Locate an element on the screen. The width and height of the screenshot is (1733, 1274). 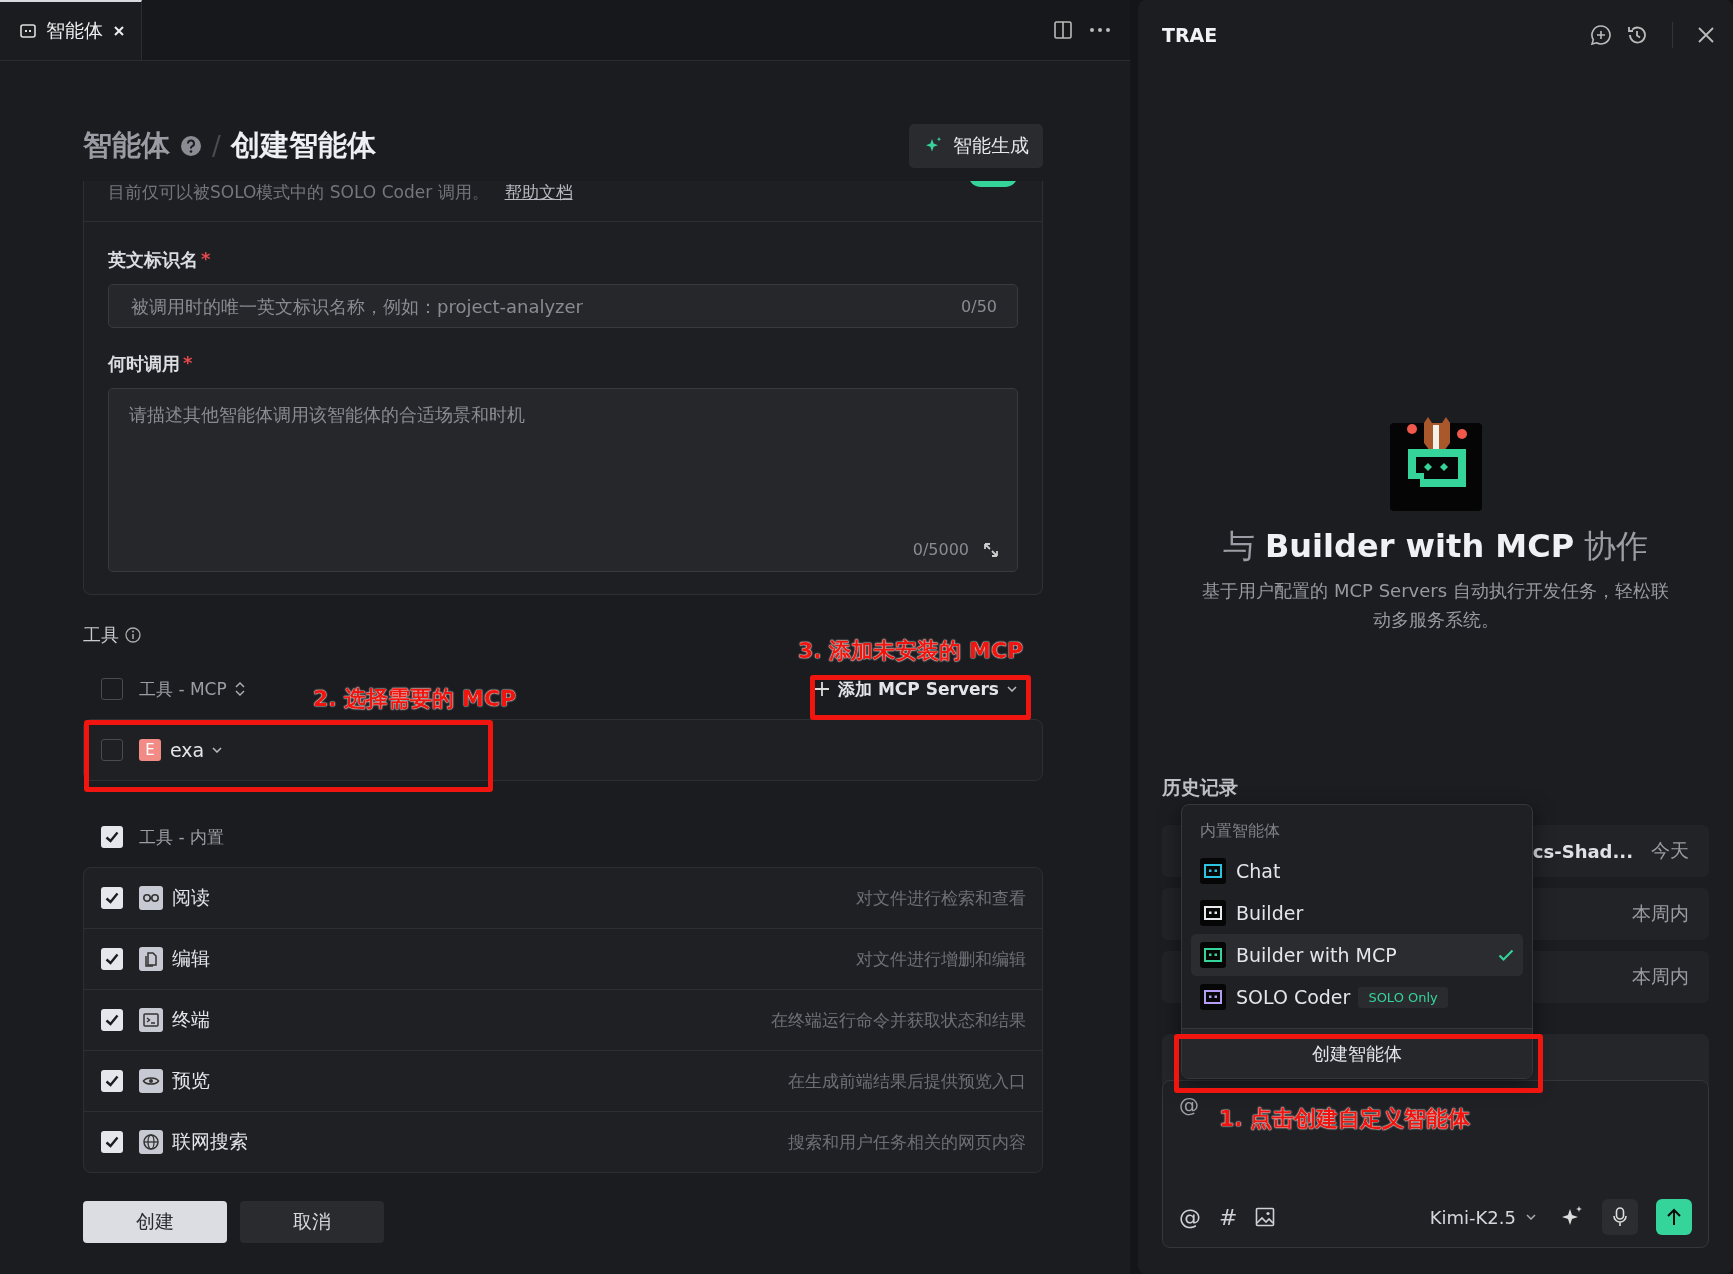
annotation-text: 2. 选择需要的 MCP is located at coordinates (415, 699).